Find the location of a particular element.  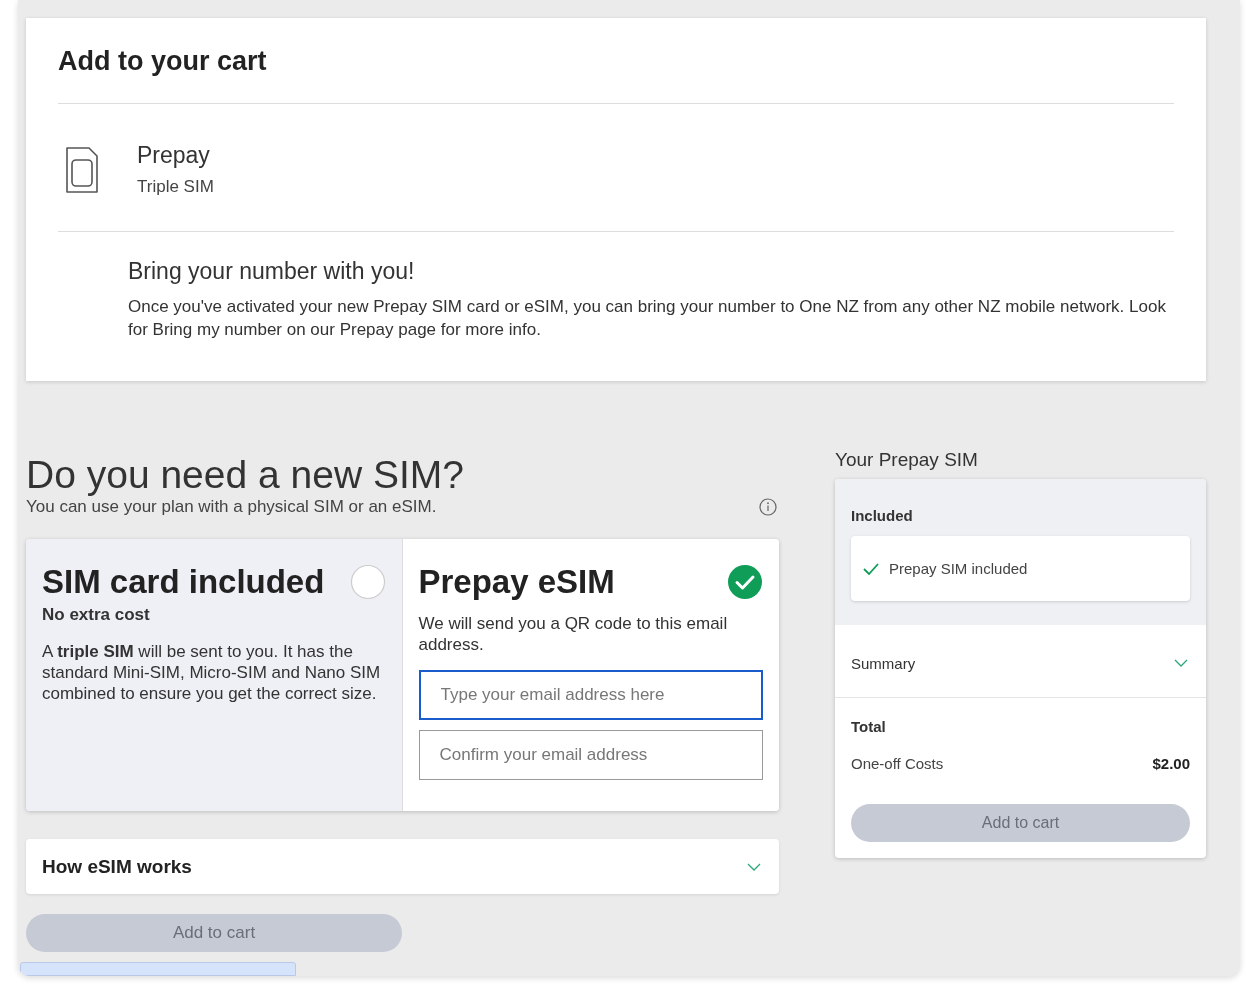

accordion-label: How eSIM works is located at coordinates (117, 866).